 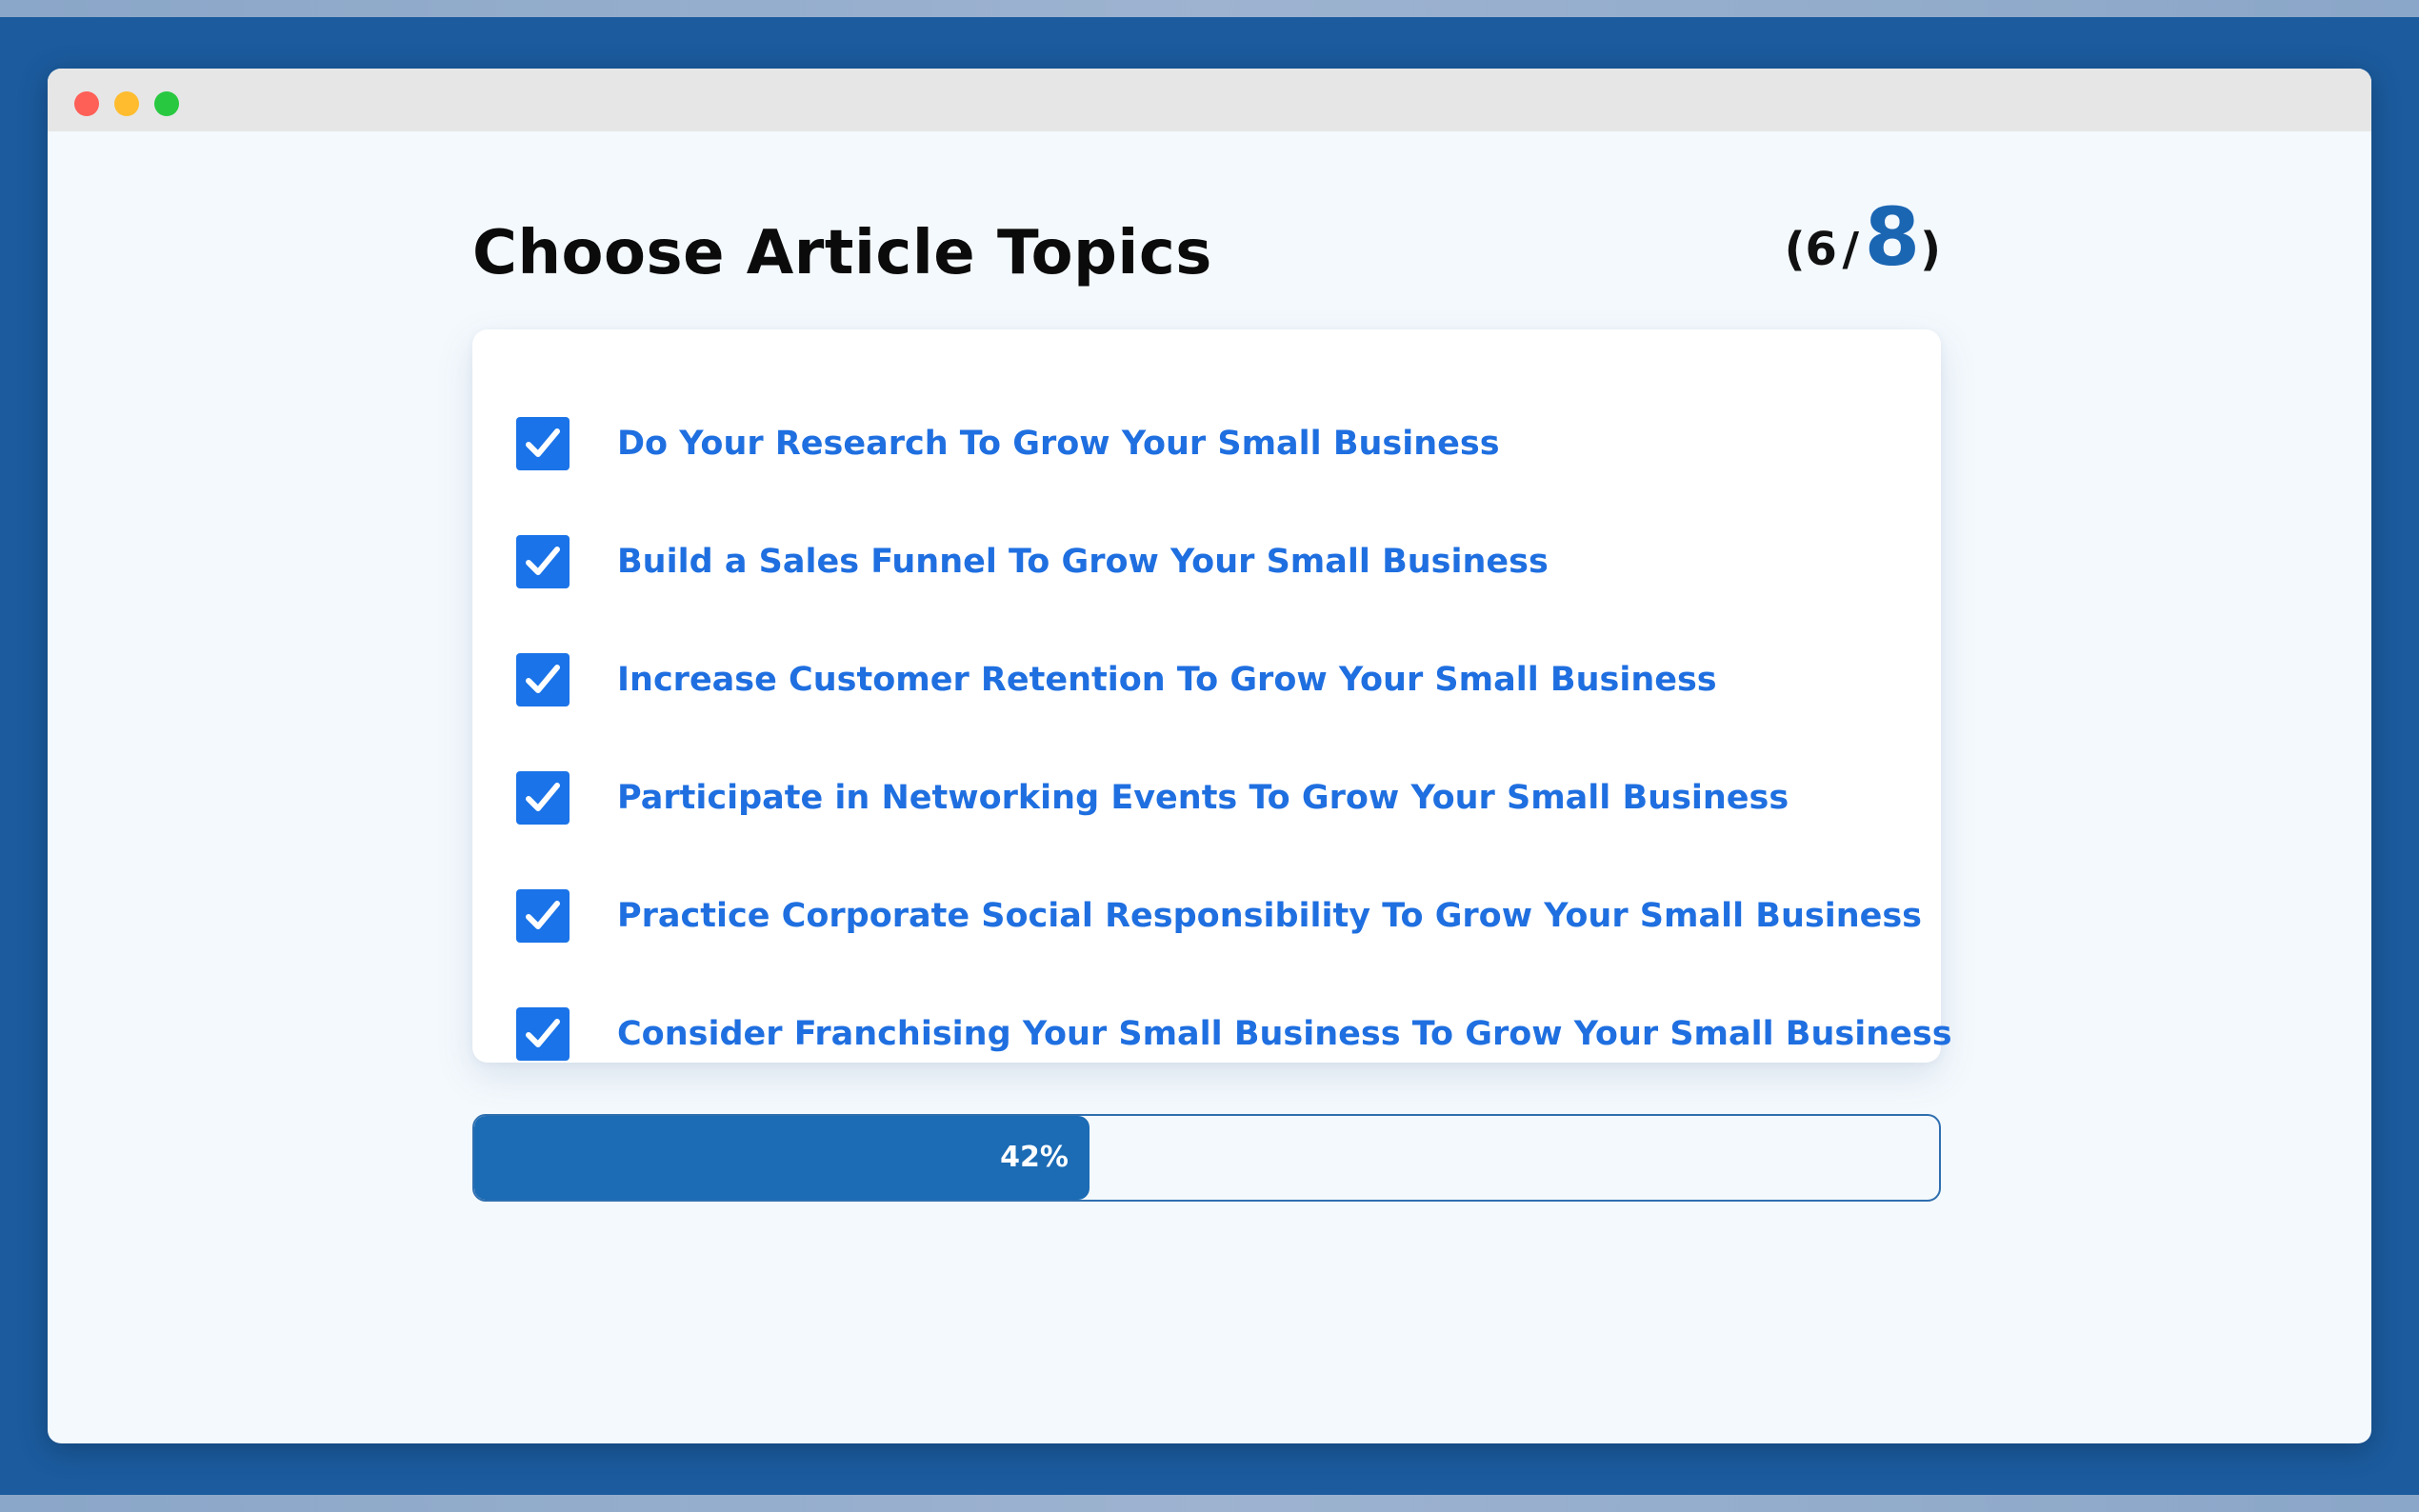 What do you see at coordinates (1206, 1158) in the screenshot?
I see `progress-bar: 42%` at bounding box center [1206, 1158].